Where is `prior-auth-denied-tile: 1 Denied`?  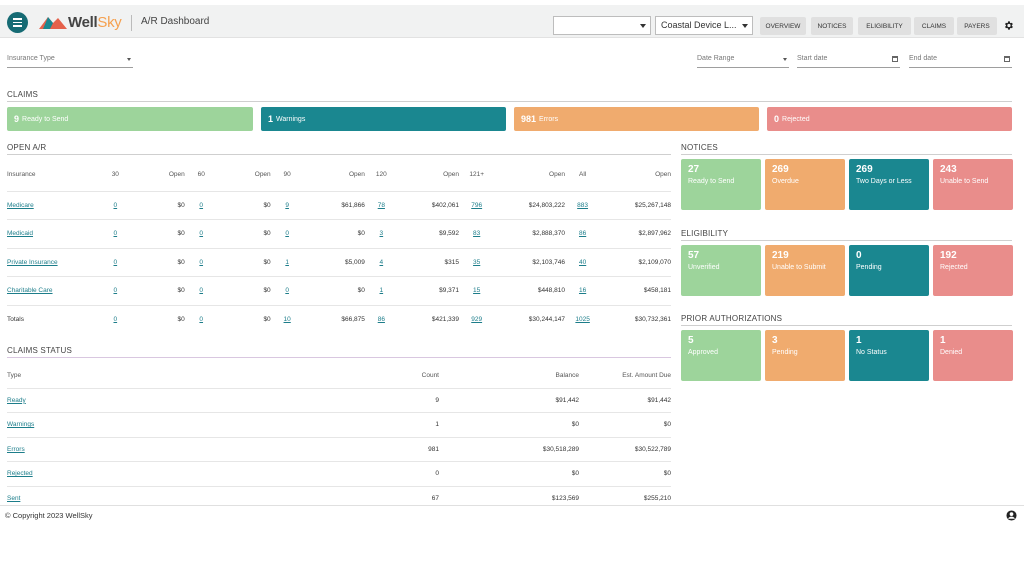
prior-auth-denied-tile: 1 Denied is located at coordinates (973, 355).